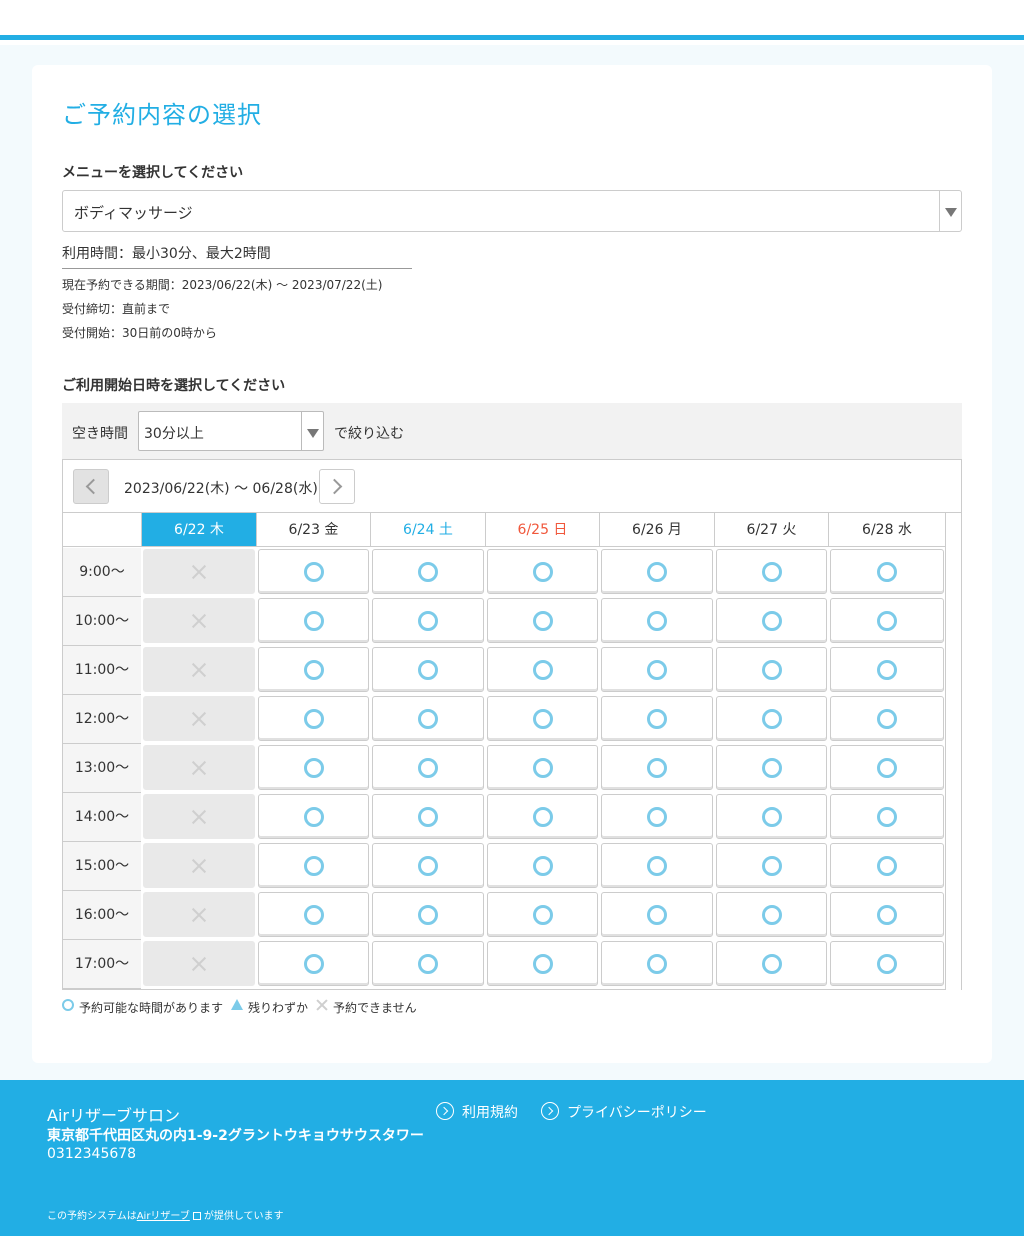 The image size is (1024, 1236). I want to click on external-link-icon, so click(196, 1216).